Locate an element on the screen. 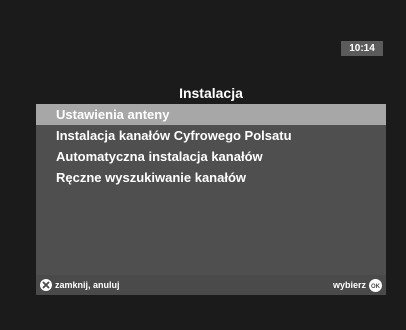  menu-item-polsat-channel-install: Instalacja kanałów Cyfrowego Polsatu is located at coordinates (211, 135).